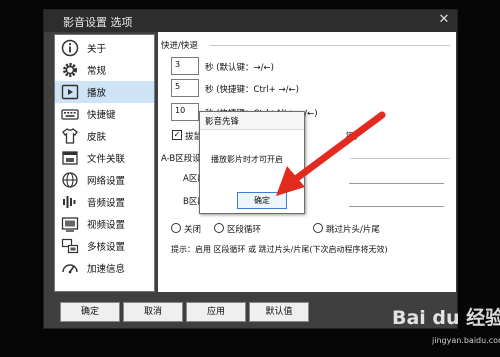 The image size is (500, 357). I want to click on sidebar-item-label: 皮肤, so click(97, 137).